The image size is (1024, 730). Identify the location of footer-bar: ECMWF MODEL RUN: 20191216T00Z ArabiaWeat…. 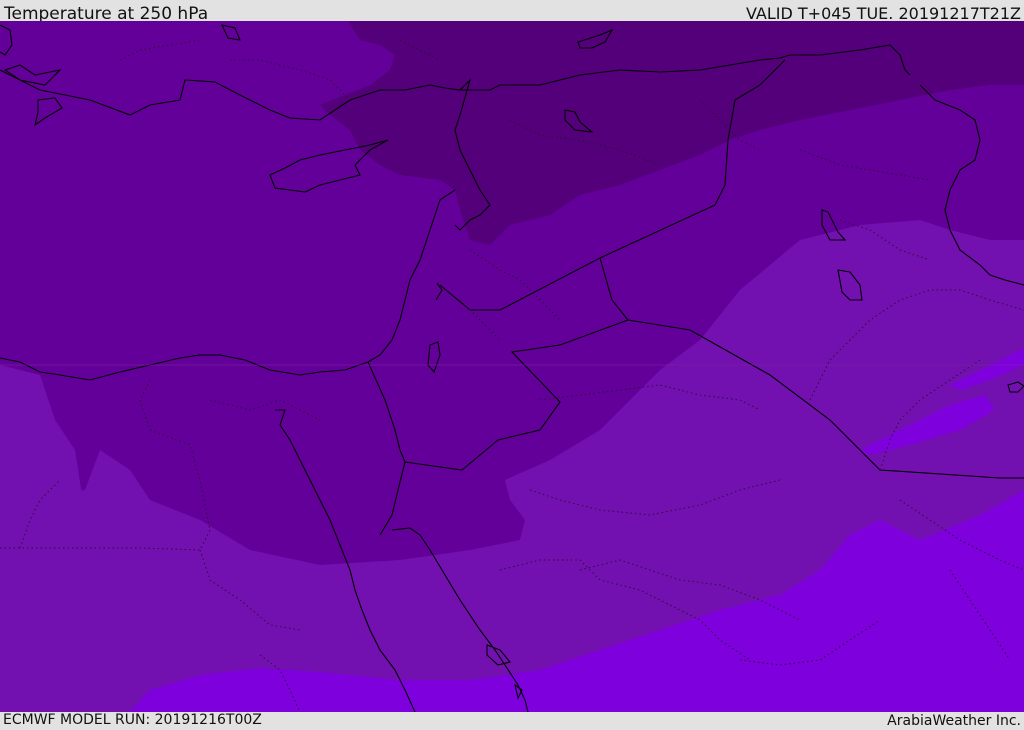
(512, 720).